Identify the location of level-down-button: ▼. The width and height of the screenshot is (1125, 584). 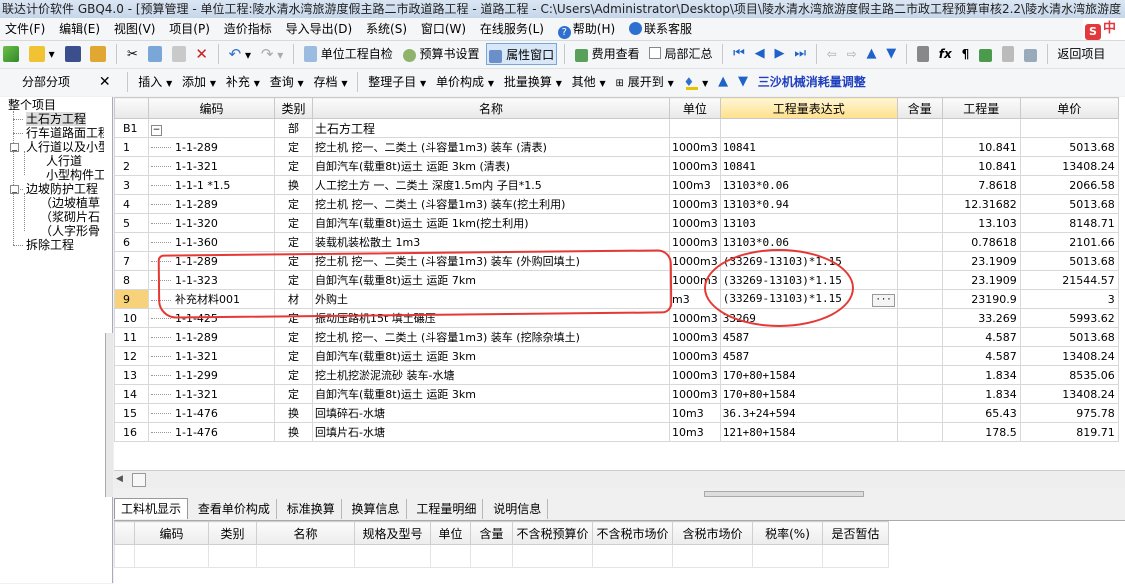
(743, 82).